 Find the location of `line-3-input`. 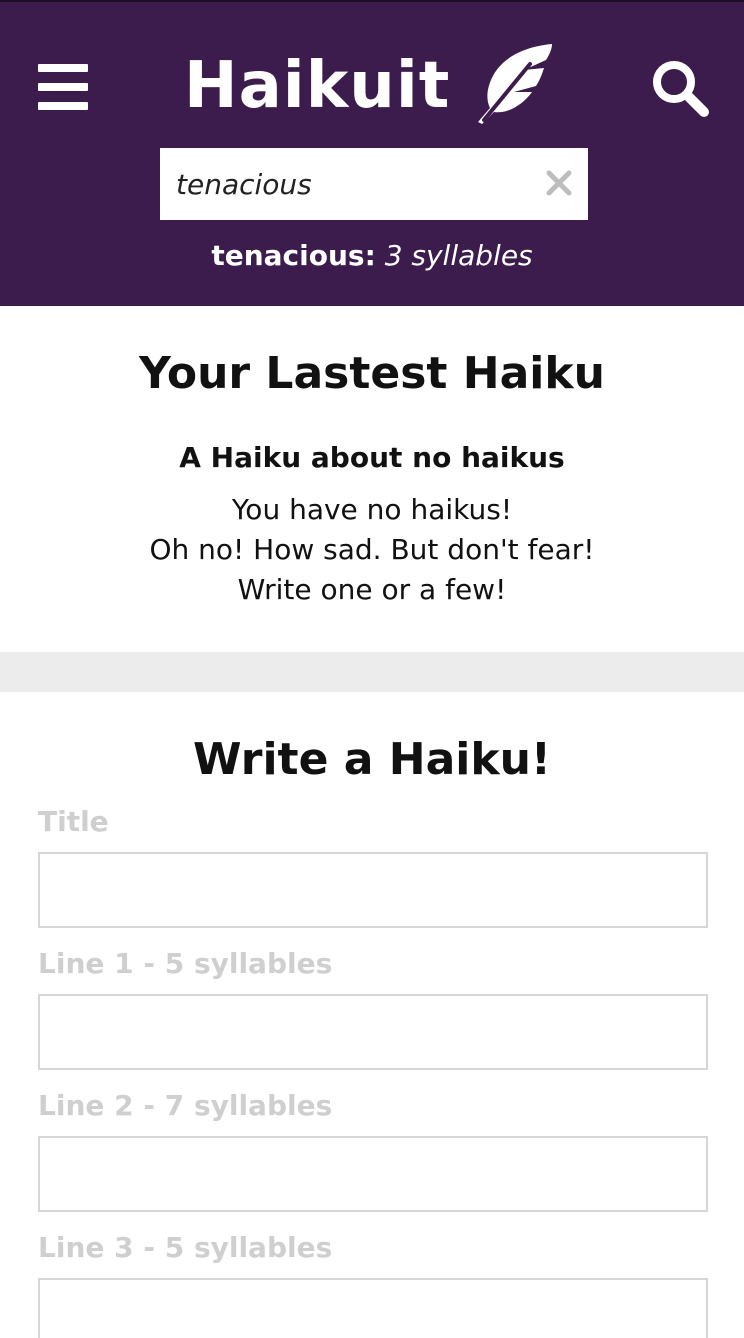

line-3-input is located at coordinates (373, 1308).